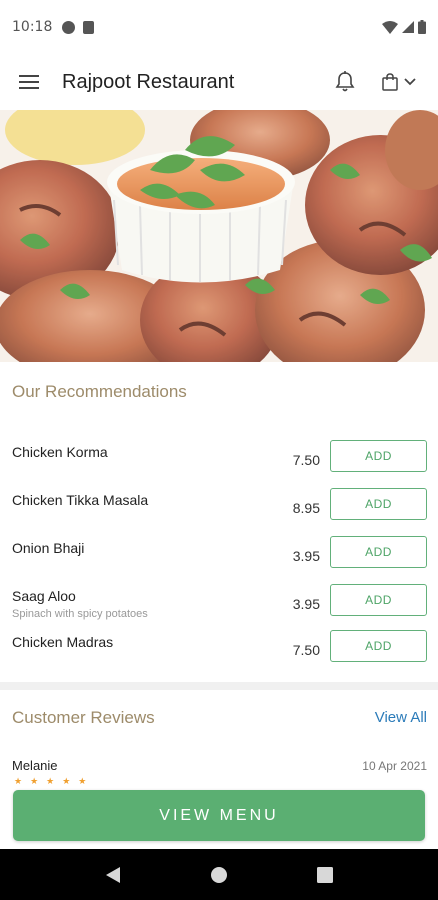 Image resolution: width=438 pixels, height=900 pixels. What do you see at coordinates (99, 391) in the screenshot?
I see `recommendations-title: Our Recommendations` at bounding box center [99, 391].